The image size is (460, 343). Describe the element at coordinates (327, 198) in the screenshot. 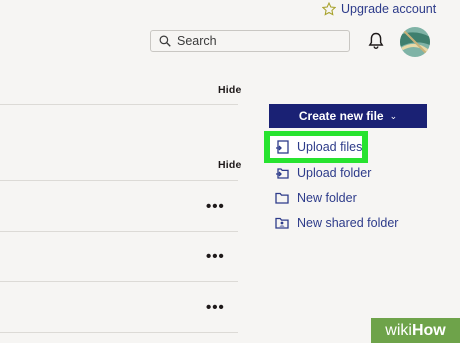

I see `new-folder-label: New folder` at that location.